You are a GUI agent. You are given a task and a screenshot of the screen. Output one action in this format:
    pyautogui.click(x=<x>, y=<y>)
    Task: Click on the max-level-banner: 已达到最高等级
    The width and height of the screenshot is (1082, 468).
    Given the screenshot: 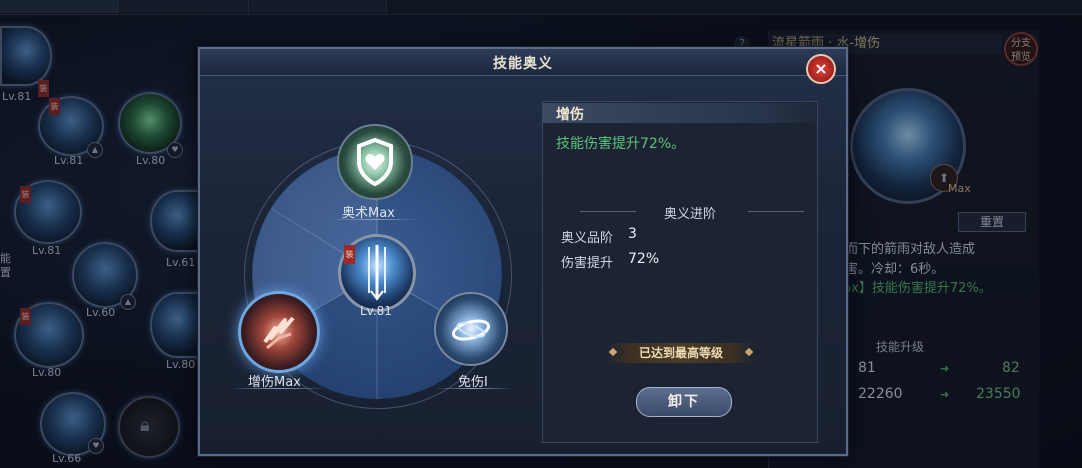 What is the action you would take?
    pyautogui.click(x=681, y=353)
    